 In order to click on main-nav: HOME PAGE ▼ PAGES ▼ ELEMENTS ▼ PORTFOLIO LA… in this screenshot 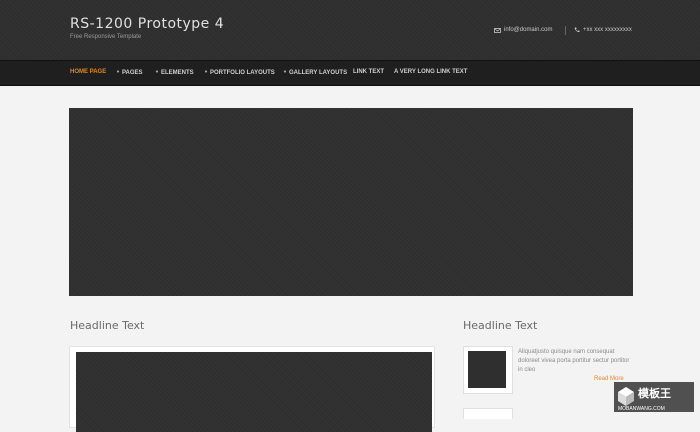, I will do `click(350, 73)`.